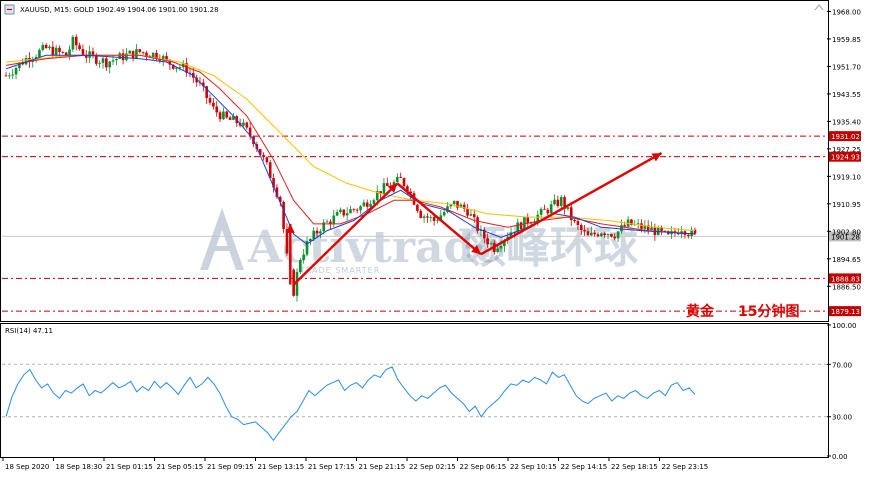 The width and height of the screenshot is (870, 480). Describe the element at coordinates (180, 467) in the screenshot. I see `time-tick-label: 21 Sep 05:15` at that location.